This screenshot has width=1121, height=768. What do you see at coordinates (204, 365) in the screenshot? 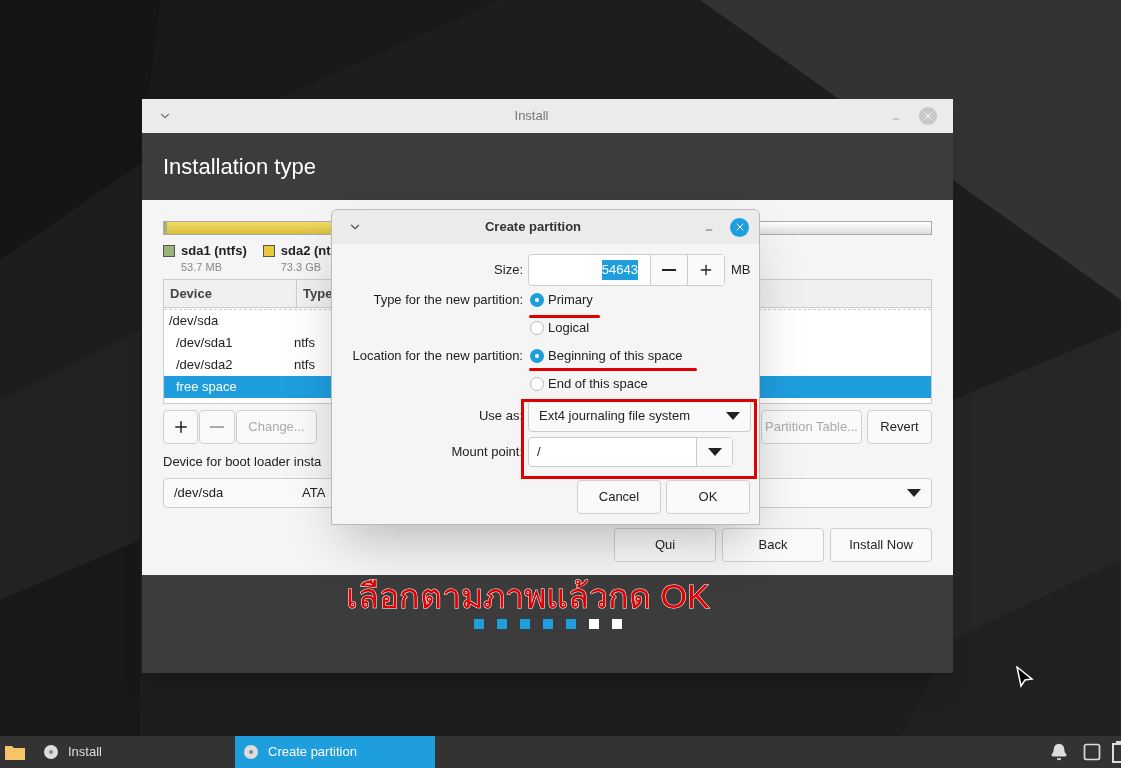
I see `device-cell-text: /dev/sda2` at bounding box center [204, 365].